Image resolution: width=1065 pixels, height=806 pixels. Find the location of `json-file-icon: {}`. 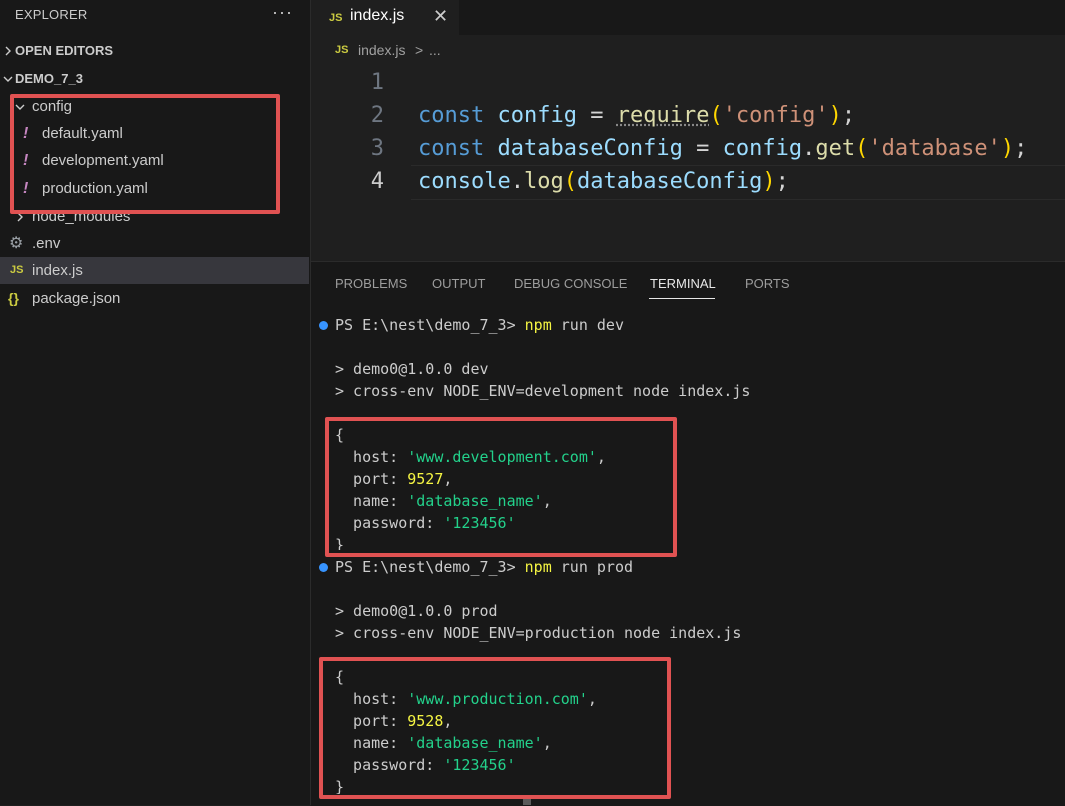

json-file-icon: {} is located at coordinates (13, 298).